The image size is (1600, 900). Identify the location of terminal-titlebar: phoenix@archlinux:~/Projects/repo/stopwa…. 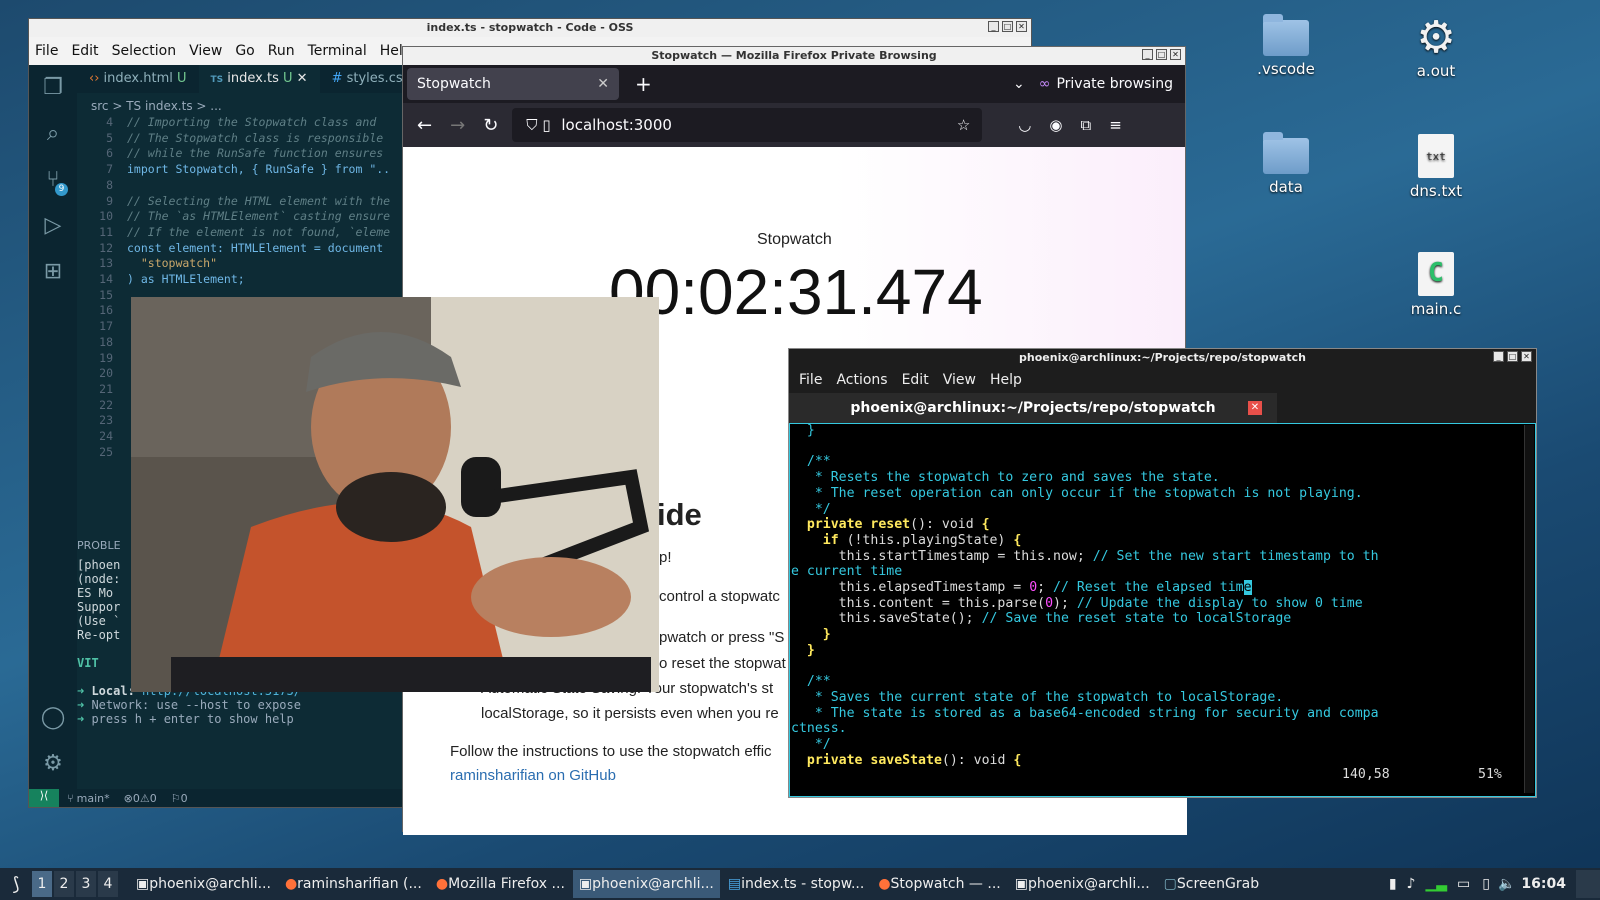
(1162, 358).